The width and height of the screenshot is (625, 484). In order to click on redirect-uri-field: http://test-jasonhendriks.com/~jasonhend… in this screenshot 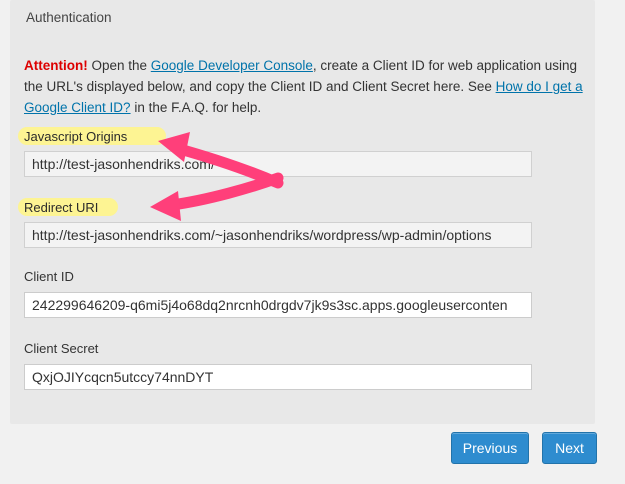, I will do `click(278, 235)`.